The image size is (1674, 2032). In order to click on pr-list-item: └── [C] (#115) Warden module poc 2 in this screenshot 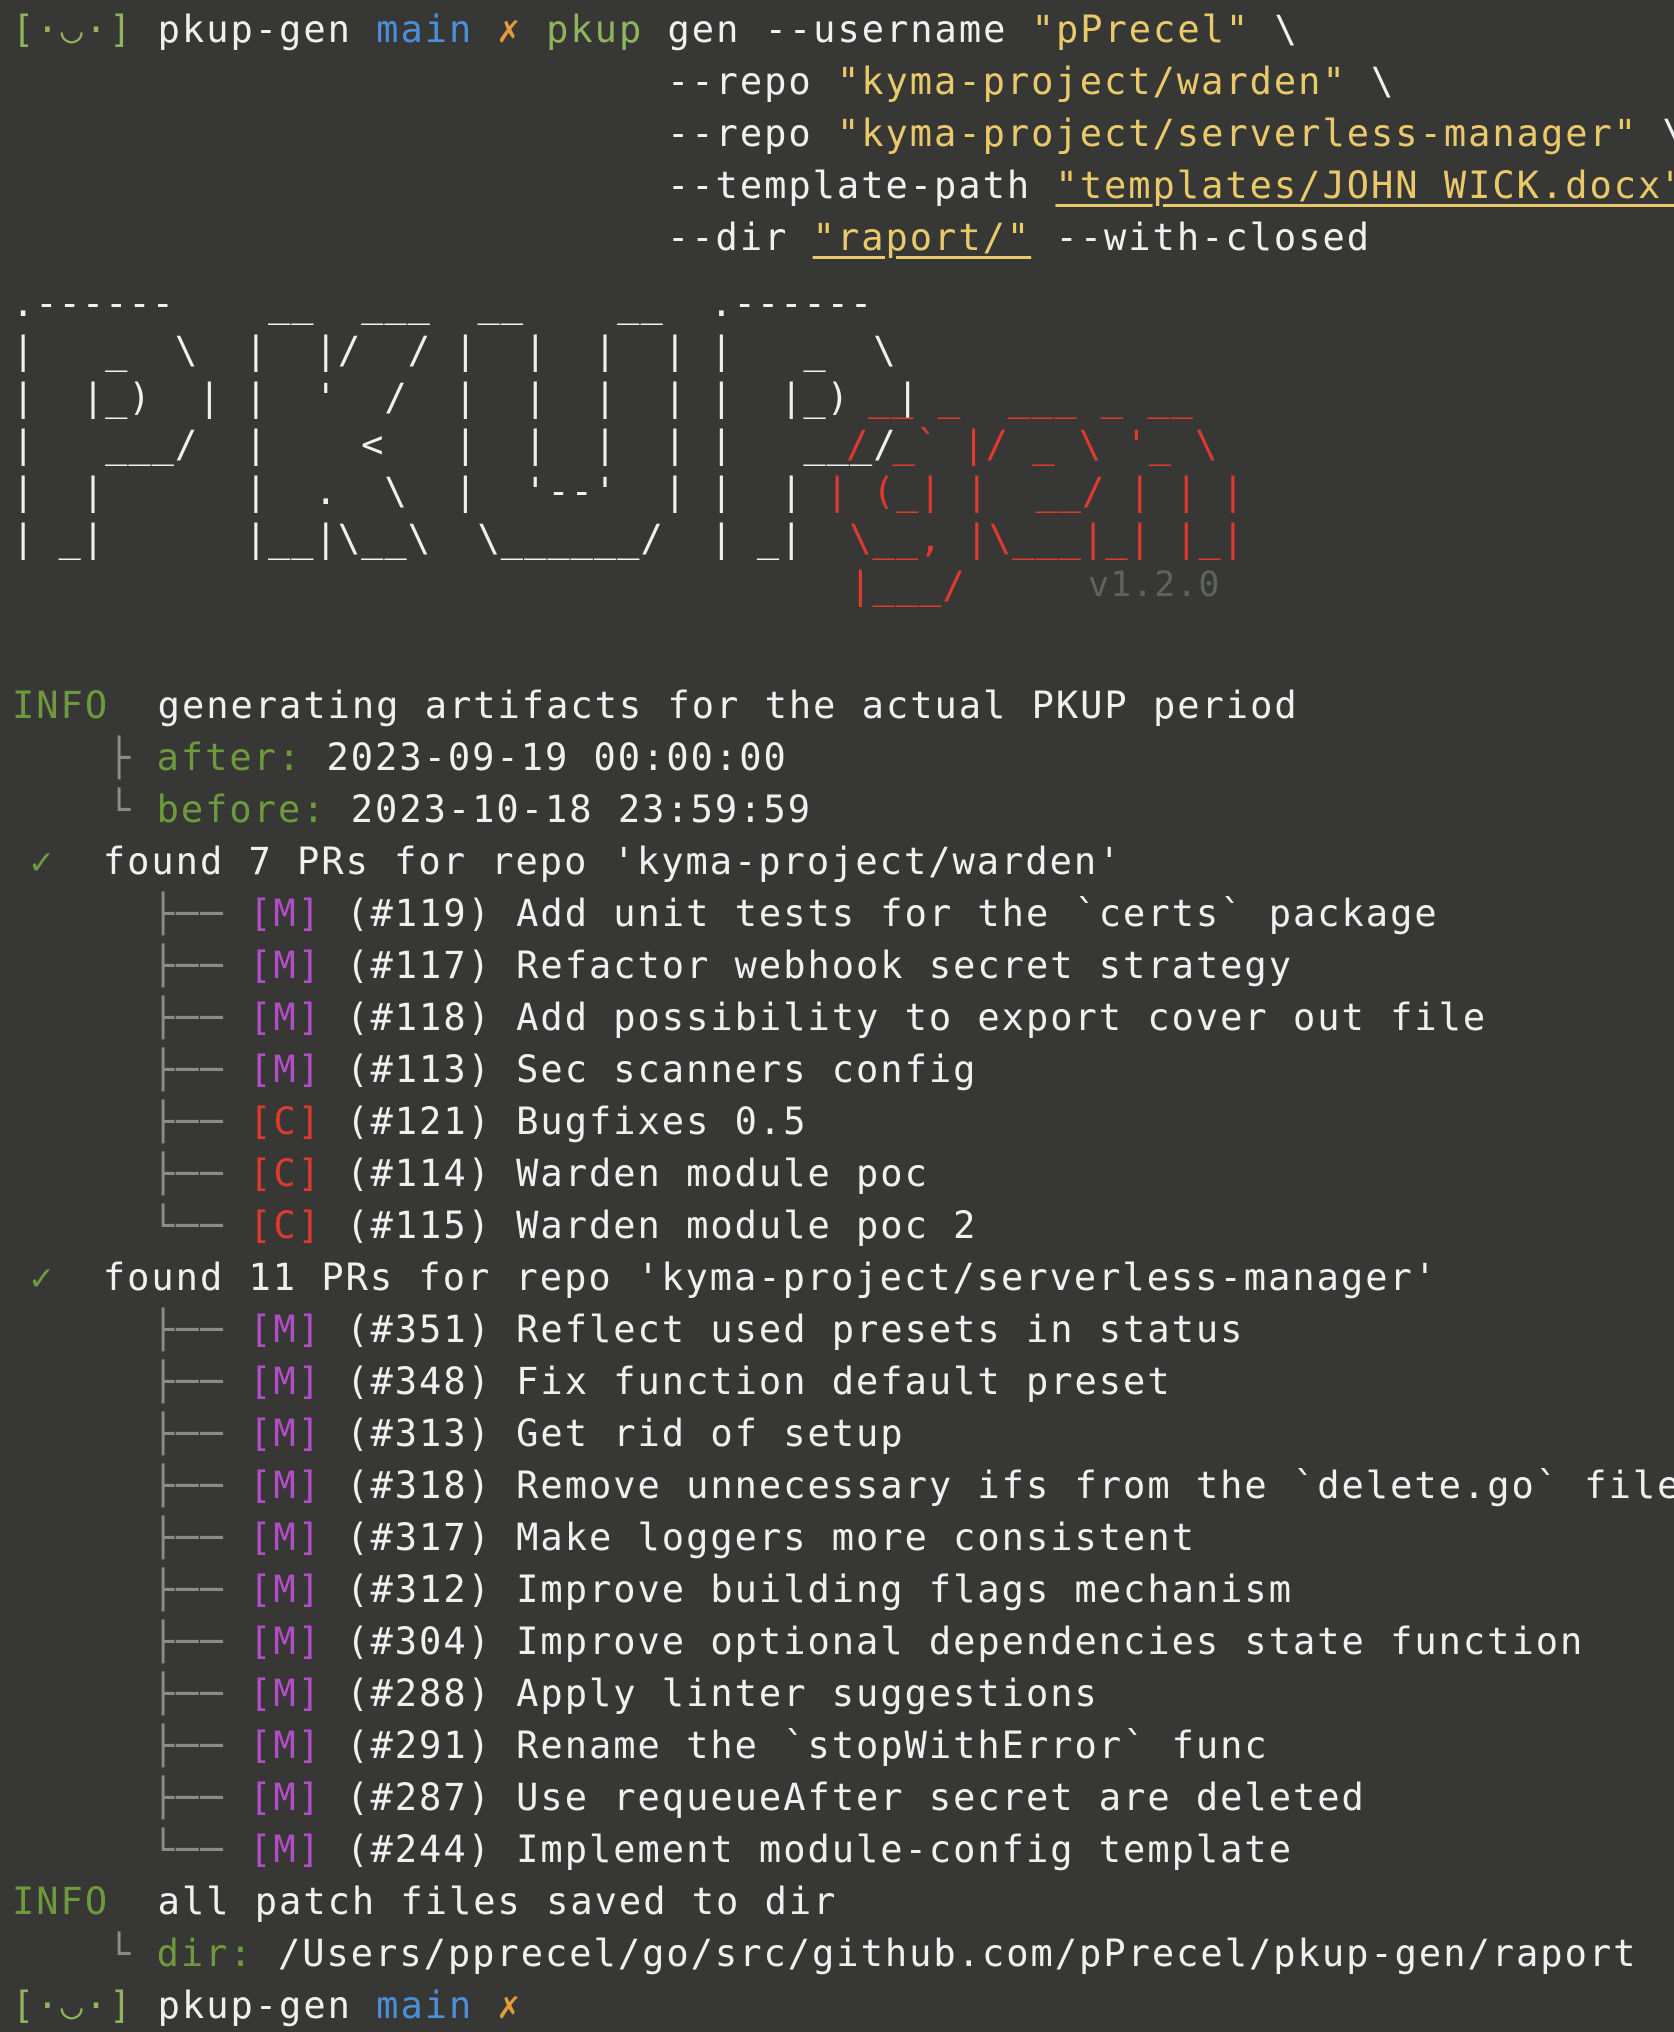, I will do `click(565, 1225)`.